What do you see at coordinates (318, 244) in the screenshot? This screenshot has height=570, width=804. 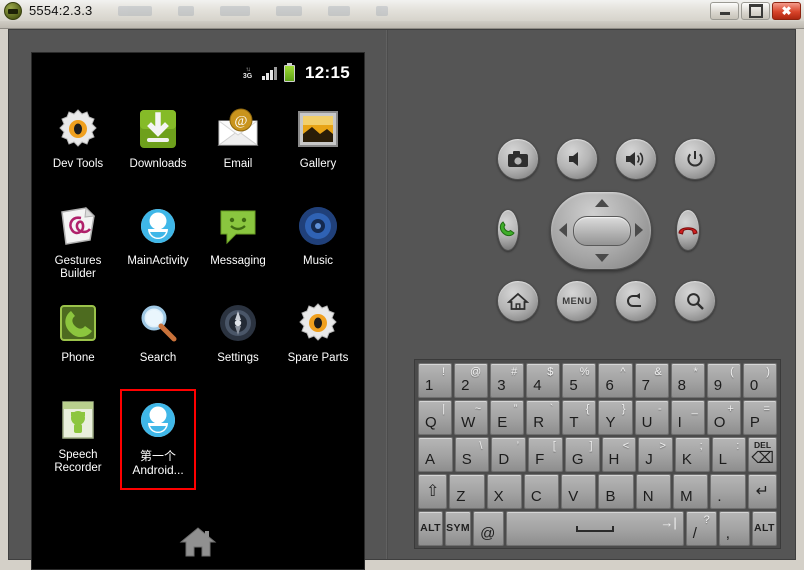 I see `app-icon-music-icon: Music` at bounding box center [318, 244].